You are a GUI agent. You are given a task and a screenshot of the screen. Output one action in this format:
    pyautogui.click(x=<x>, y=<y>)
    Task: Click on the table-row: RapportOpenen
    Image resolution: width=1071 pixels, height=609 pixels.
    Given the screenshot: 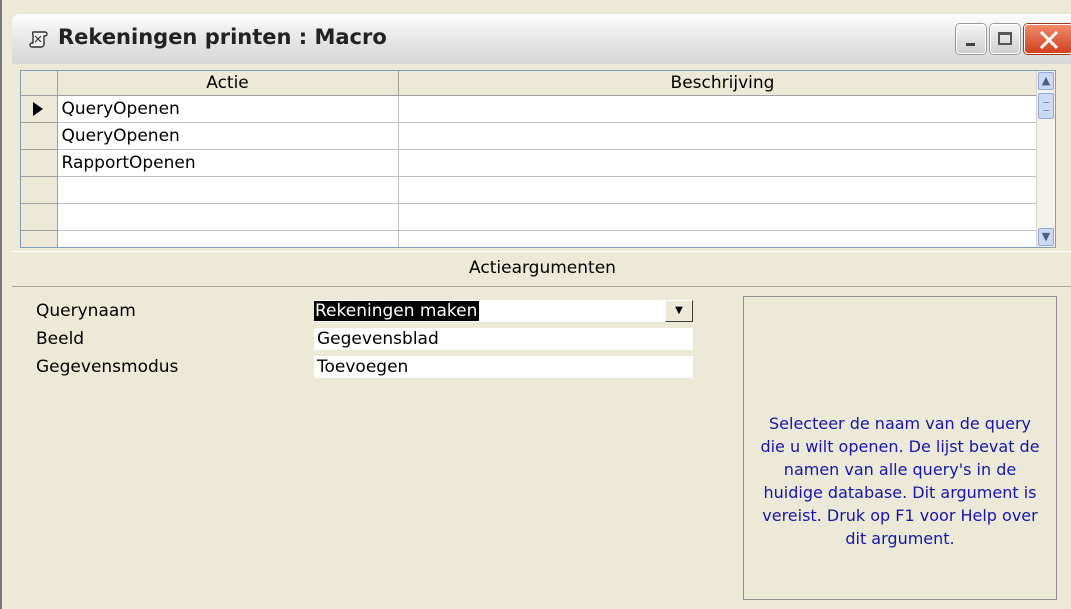 What is the action you would take?
    pyautogui.click(x=534, y=163)
    